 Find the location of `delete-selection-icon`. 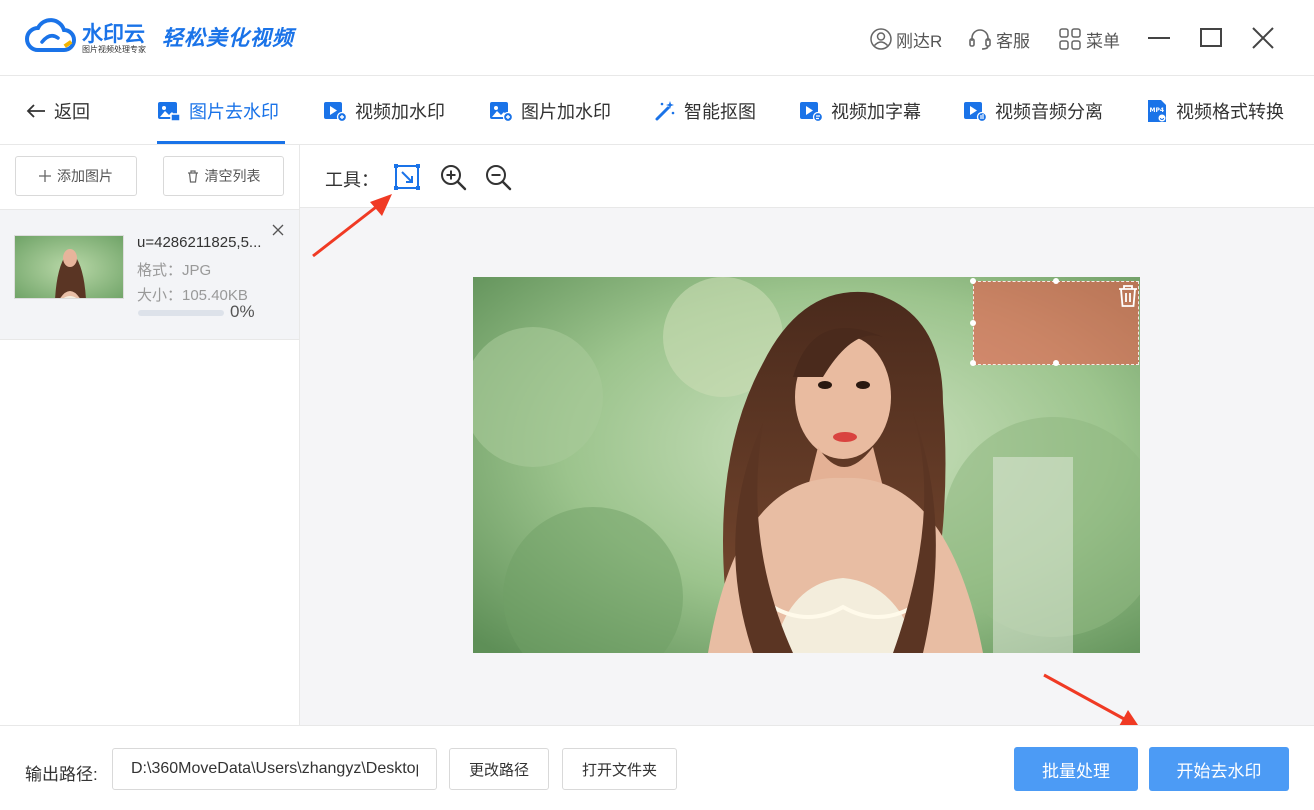

delete-selection-icon is located at coordinates (1128, 296).